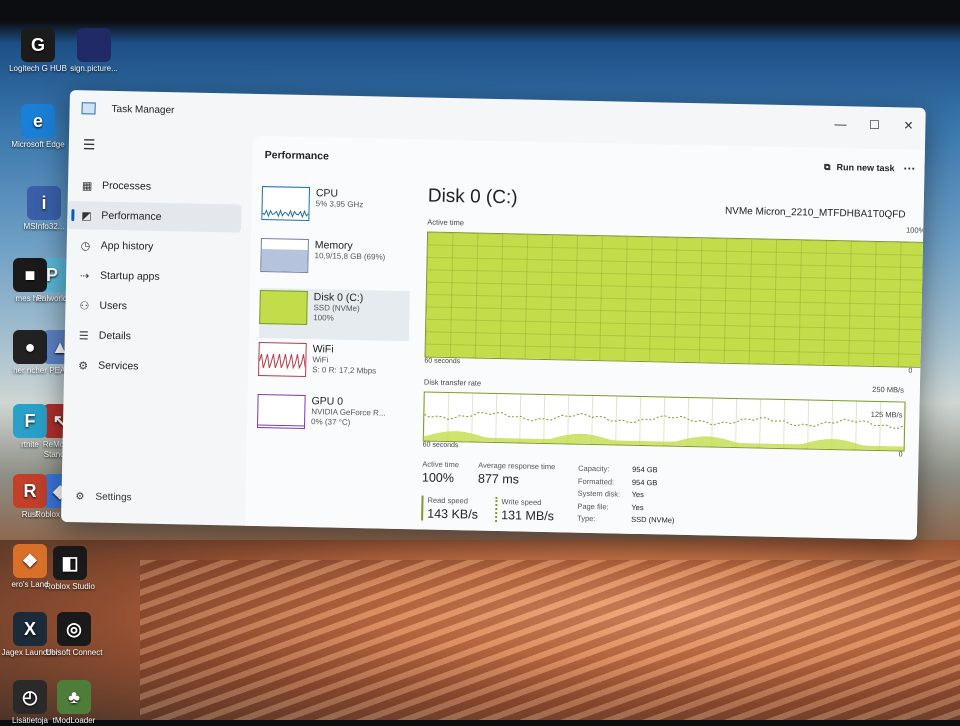 The width and height of the screenshot is (960, 726). I want to click on transfer-rate-duration-label: 60 seconds, so click(440, 445).